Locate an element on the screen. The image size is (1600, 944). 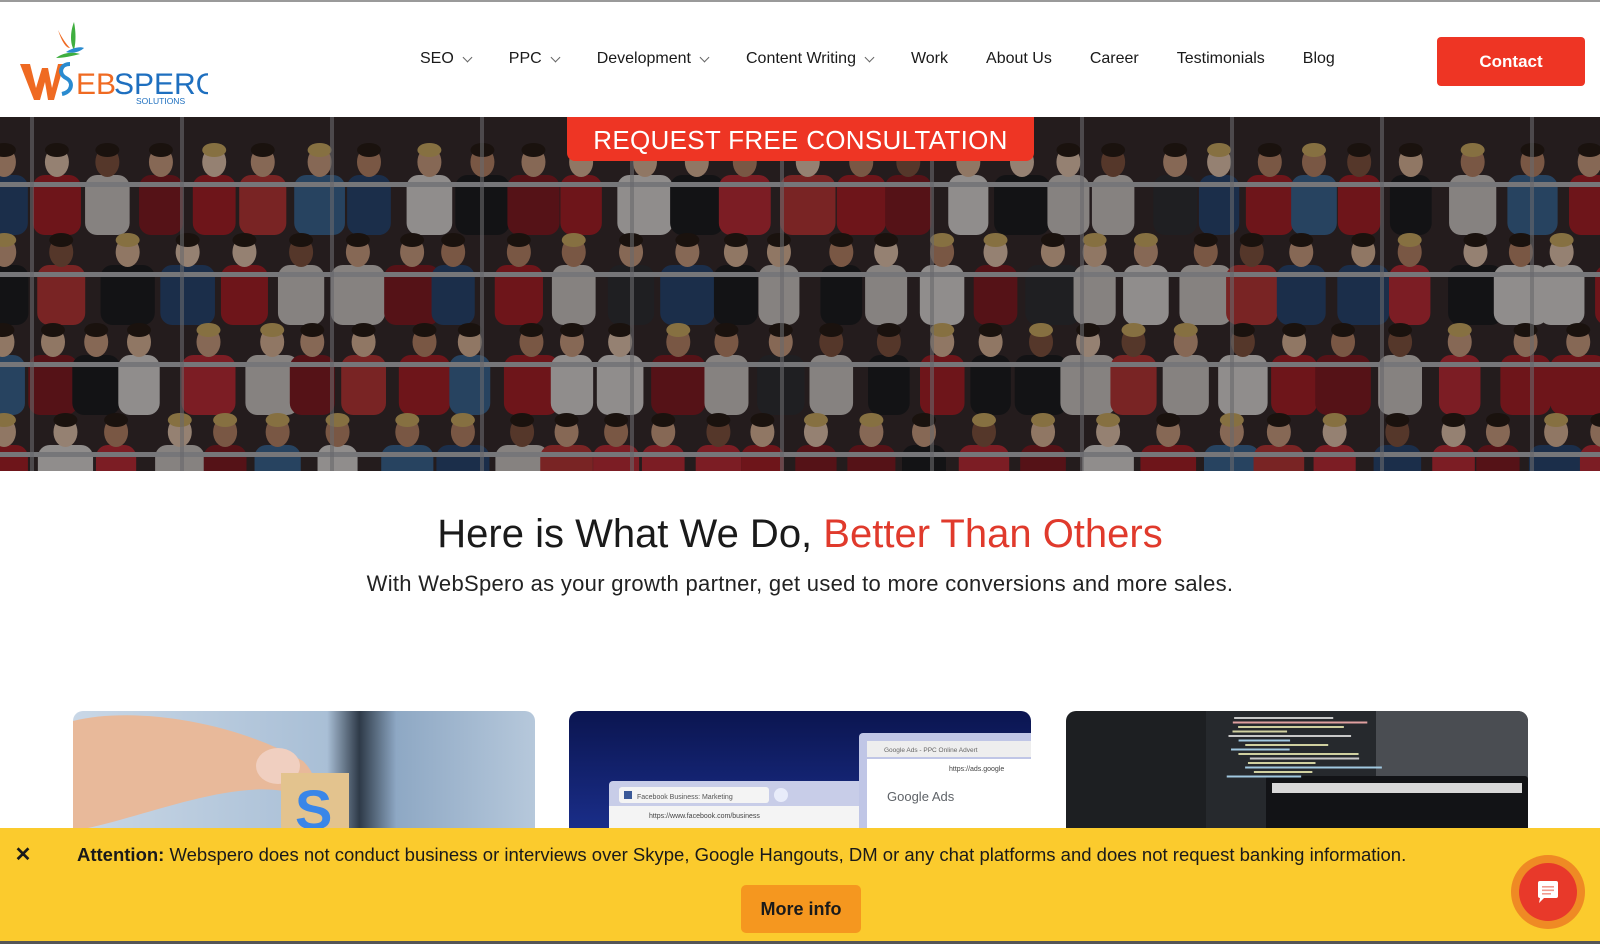
nav-item-blog: Blog is located at coordinates (1319, 59).